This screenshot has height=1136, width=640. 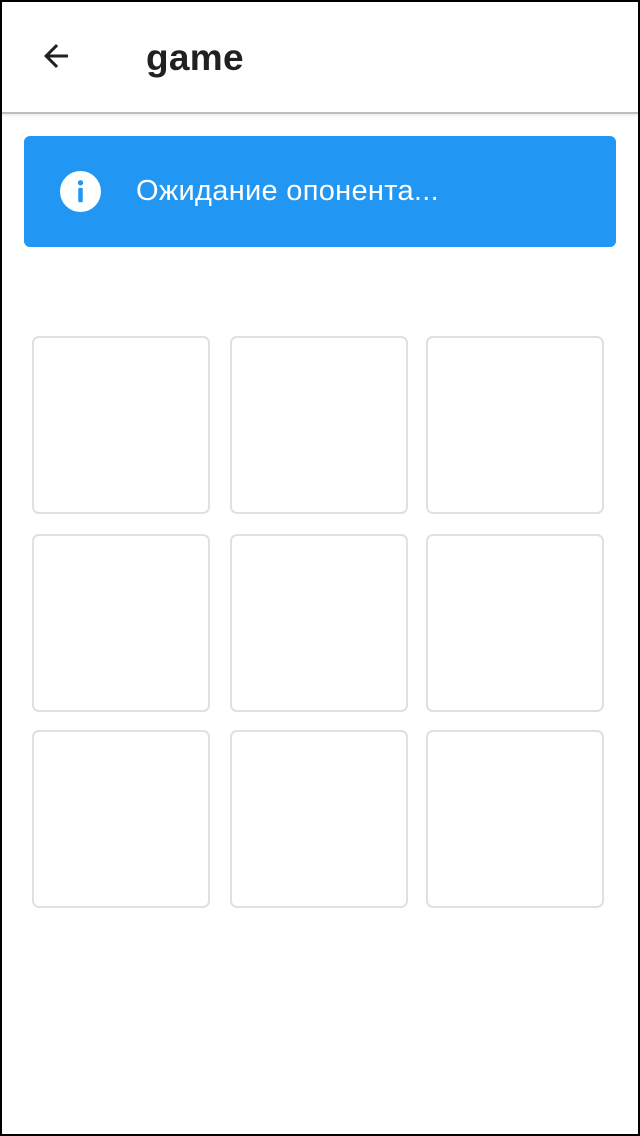 I want to click on app-bar: game, so click(x=320, y=58).